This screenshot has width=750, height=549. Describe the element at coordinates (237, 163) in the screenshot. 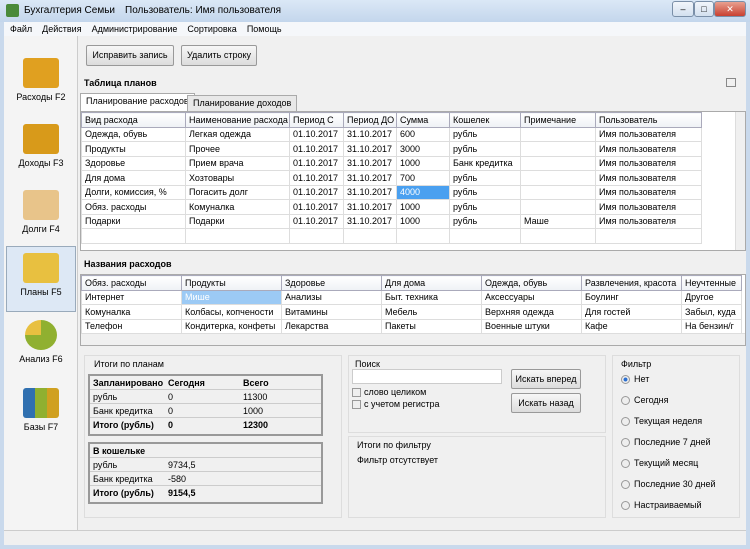

I see `table-cell: Прием врача` at that location.